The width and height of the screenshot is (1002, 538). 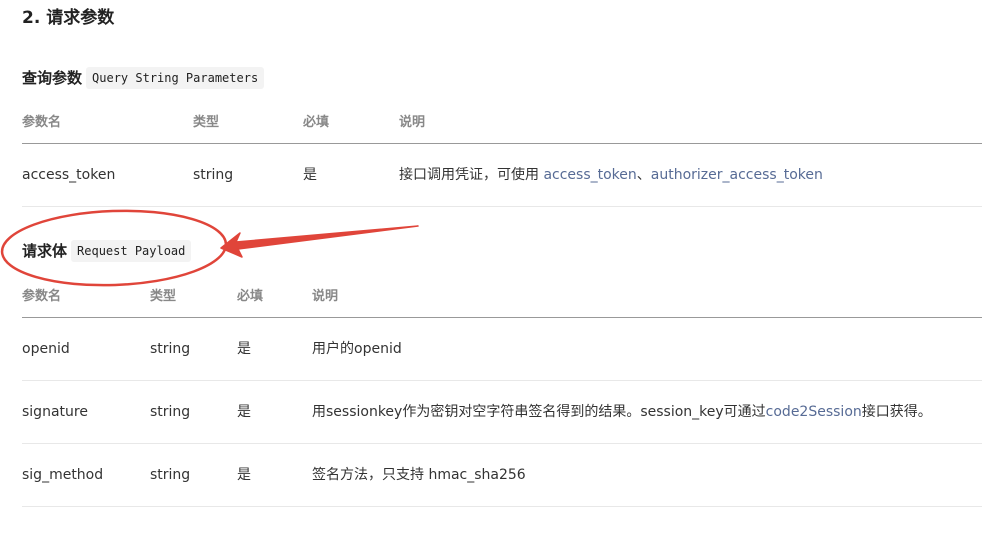 I want to click on query-params-code: Query String Parameters, so click(x=175, y=78).